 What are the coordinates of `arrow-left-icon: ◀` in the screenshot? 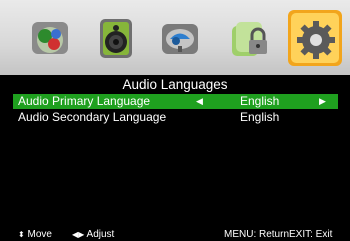 It's located at (199, 101).